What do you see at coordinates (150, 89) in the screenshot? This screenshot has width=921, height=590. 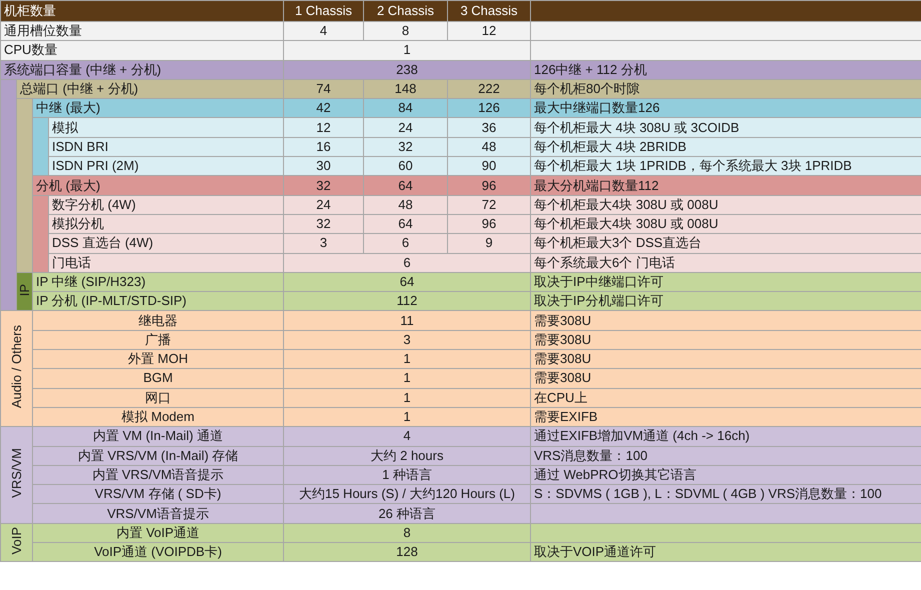 I see `row-label: 总端口 (中继 + 分机)` at bounding box center [150, 89].